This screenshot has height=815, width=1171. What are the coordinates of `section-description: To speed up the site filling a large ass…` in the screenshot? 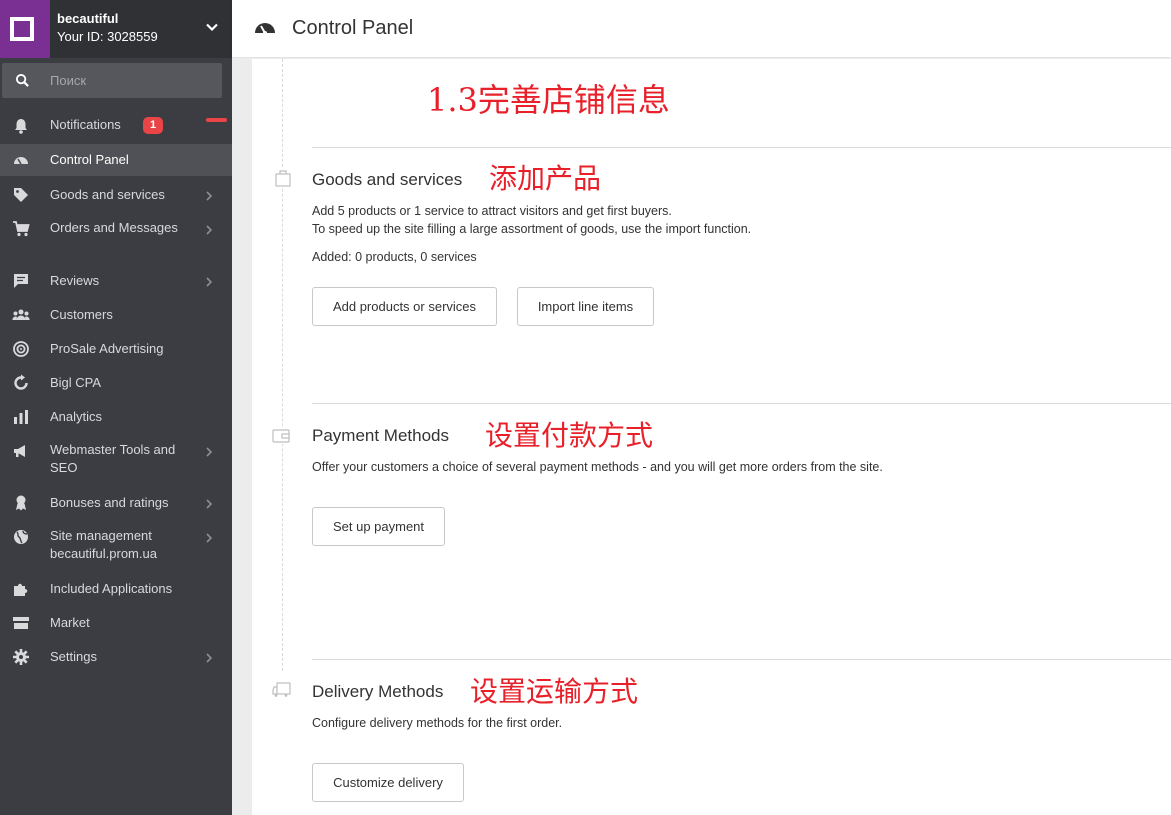 It's located at (532, 229).